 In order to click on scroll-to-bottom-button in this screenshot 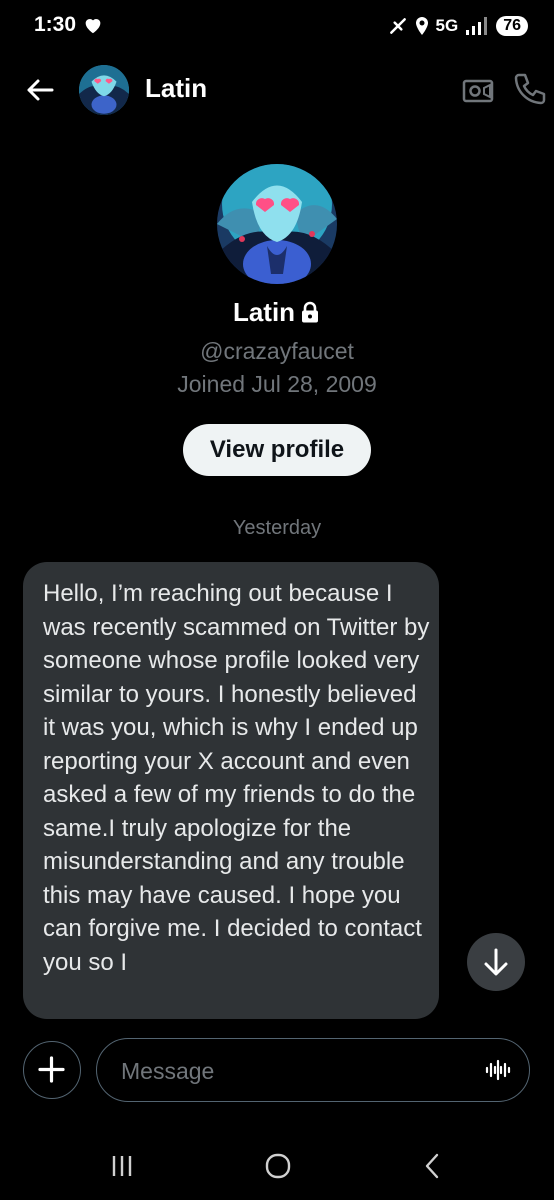, I will do `click(496, 962)`.